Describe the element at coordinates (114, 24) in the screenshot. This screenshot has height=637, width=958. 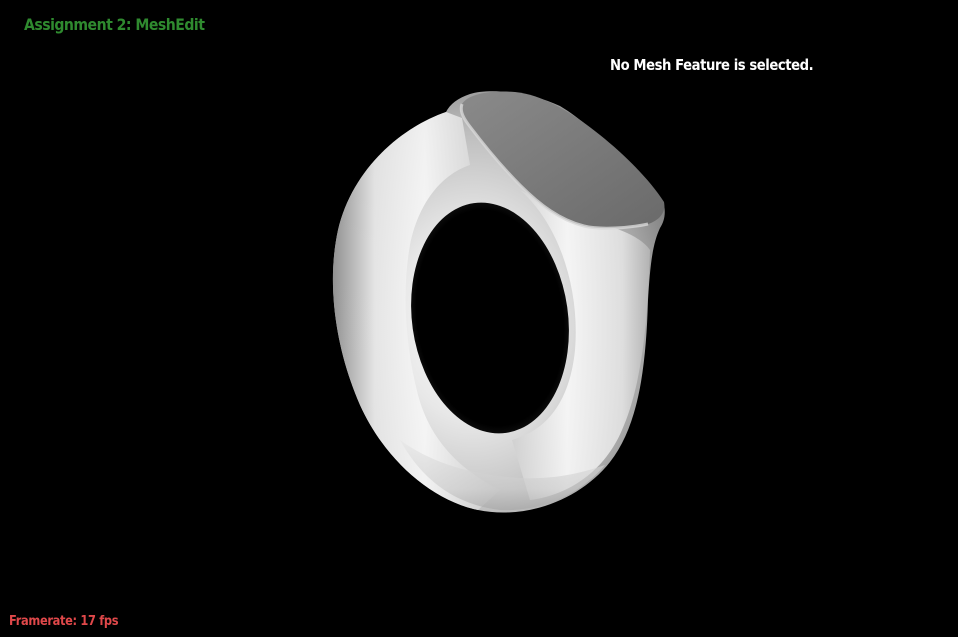
I see `app-title: Assignment 2: MeshEdit` at that location.